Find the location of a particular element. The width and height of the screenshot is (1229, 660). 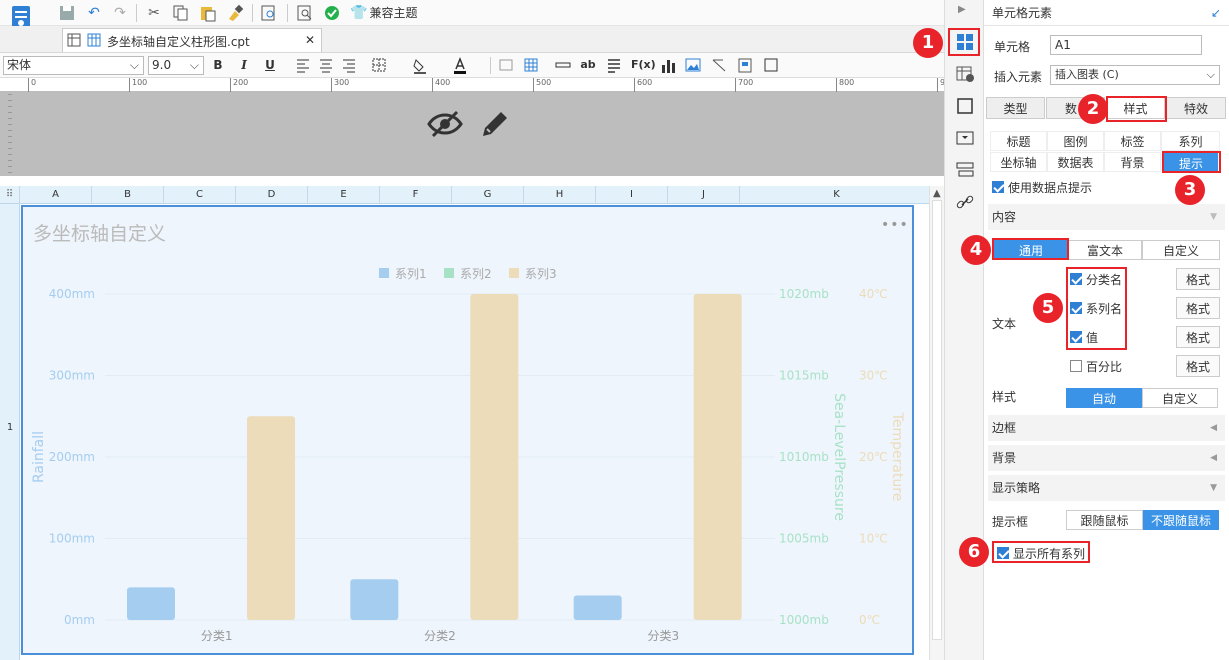

cell-icon is located at coordinates (506, 65).